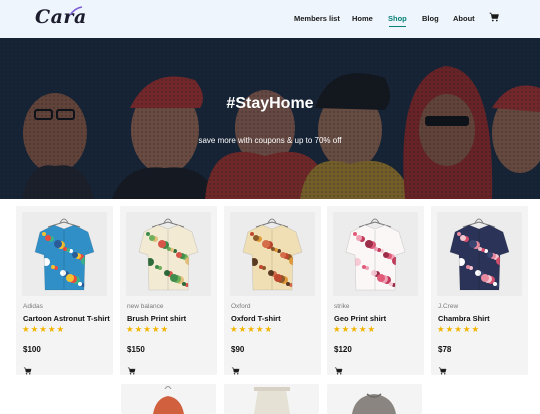  I want to click on logo-swoosh-icon, so click(76, 11).